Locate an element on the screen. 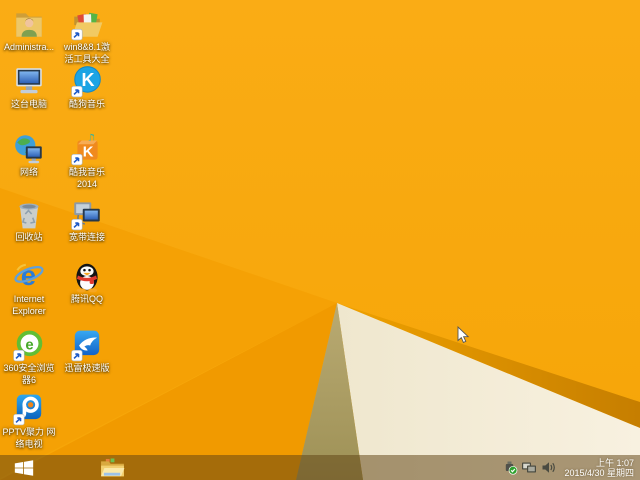  volume-icon is located at coordinates (548, 468).